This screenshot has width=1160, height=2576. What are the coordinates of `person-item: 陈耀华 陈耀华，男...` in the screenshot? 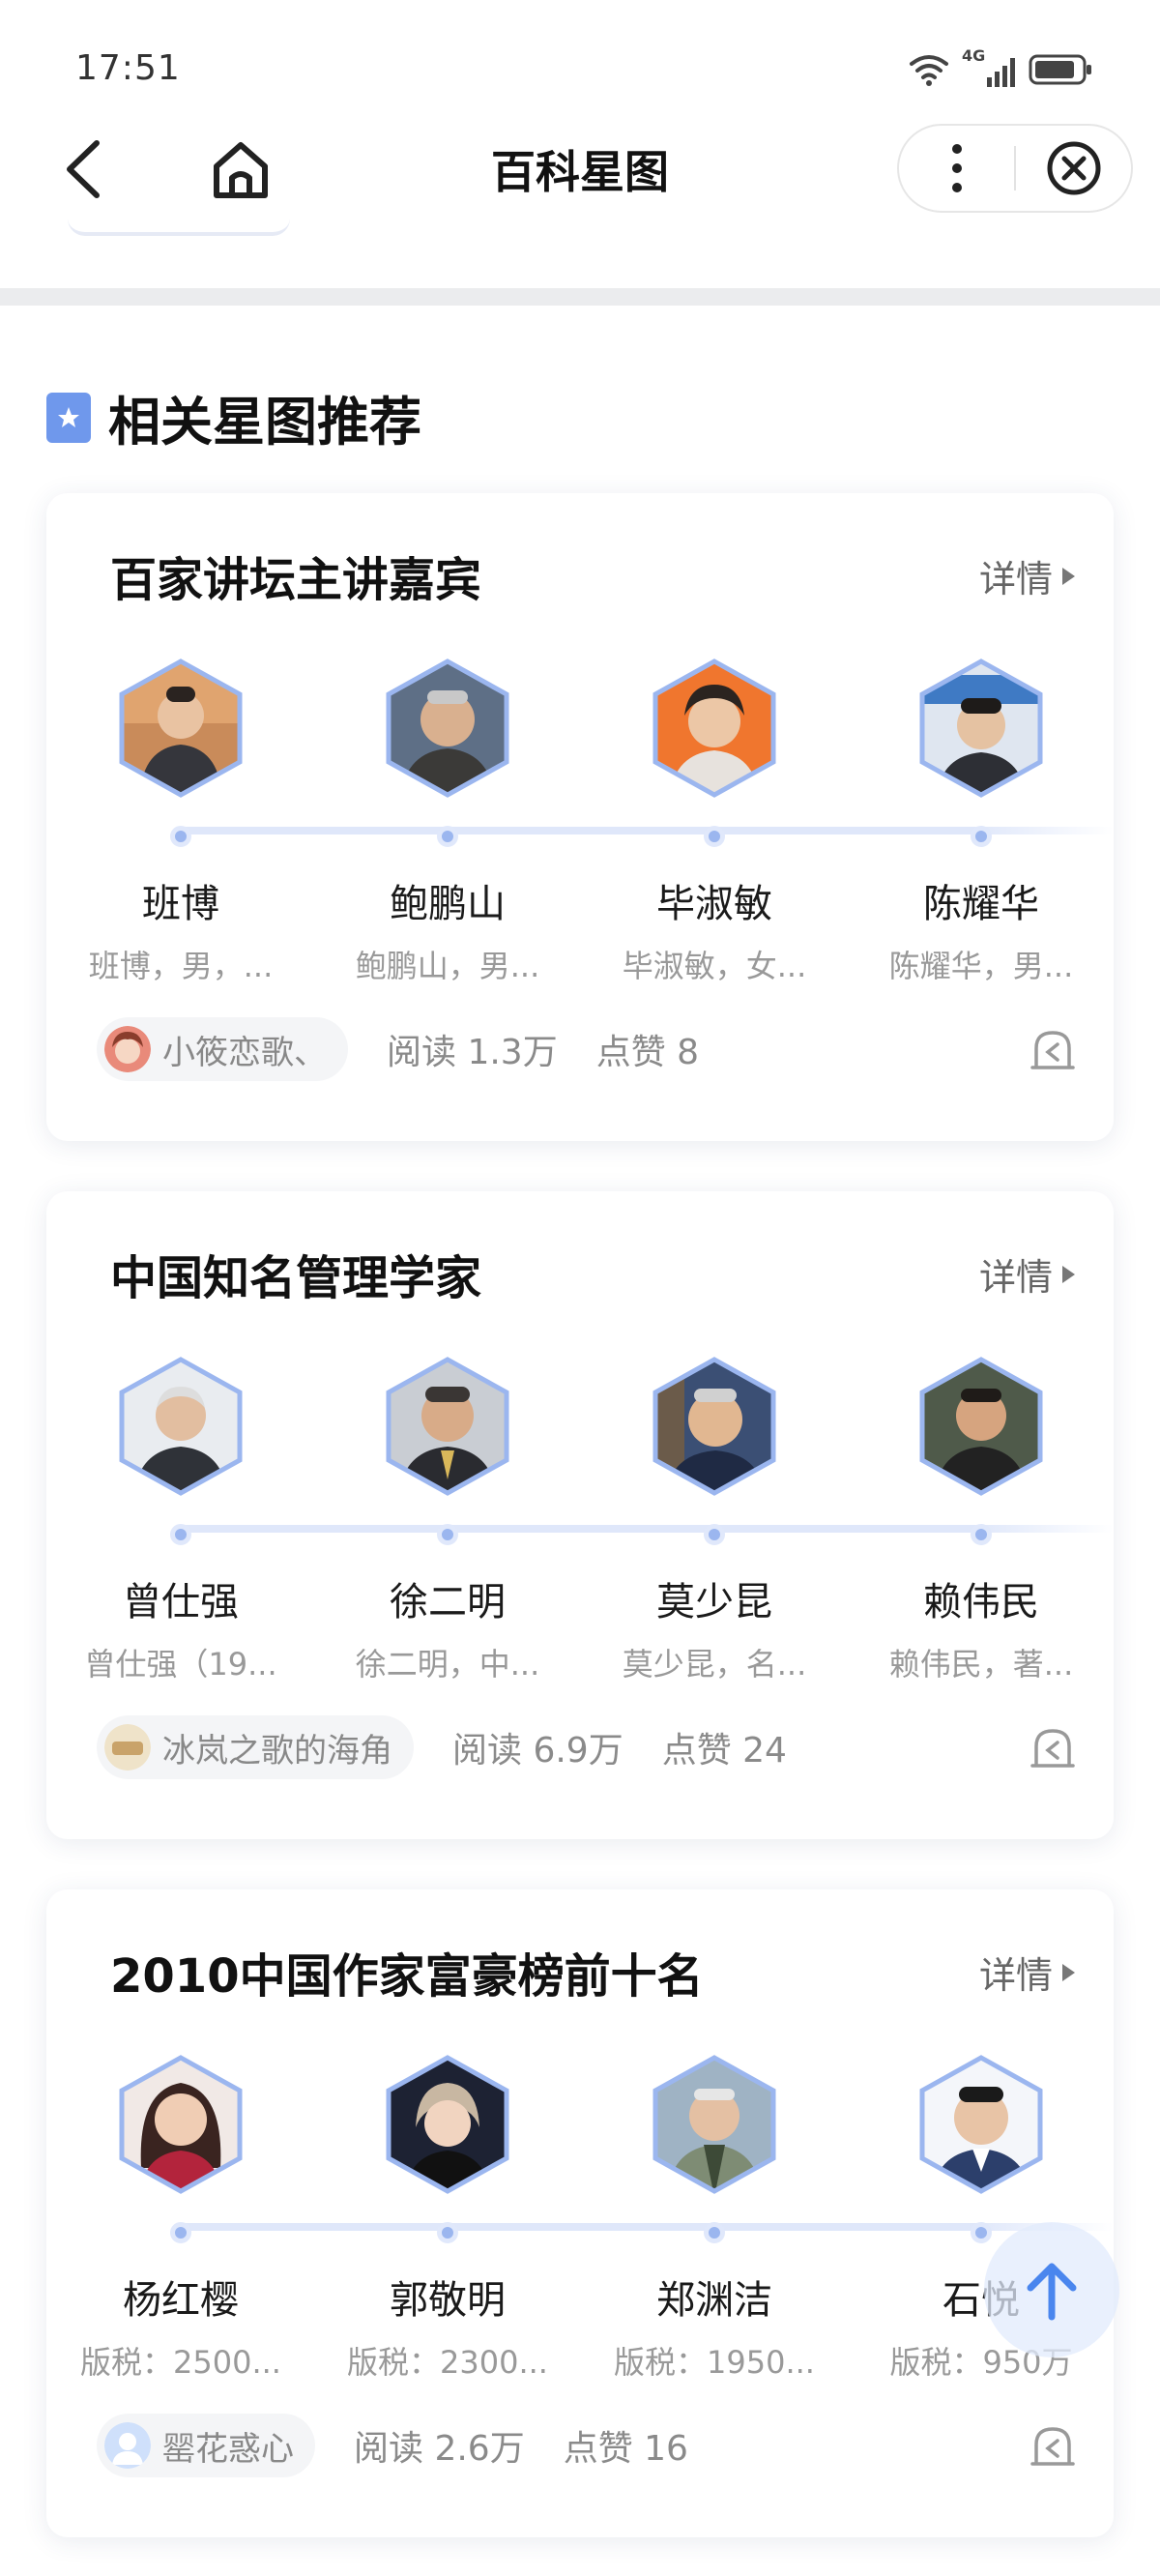 It's located at (982, 821).